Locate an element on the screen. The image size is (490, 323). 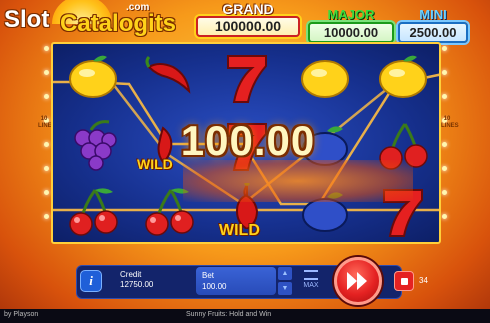
jackpot-mini-value: 2500.00 is located at coordinates (433, 32).